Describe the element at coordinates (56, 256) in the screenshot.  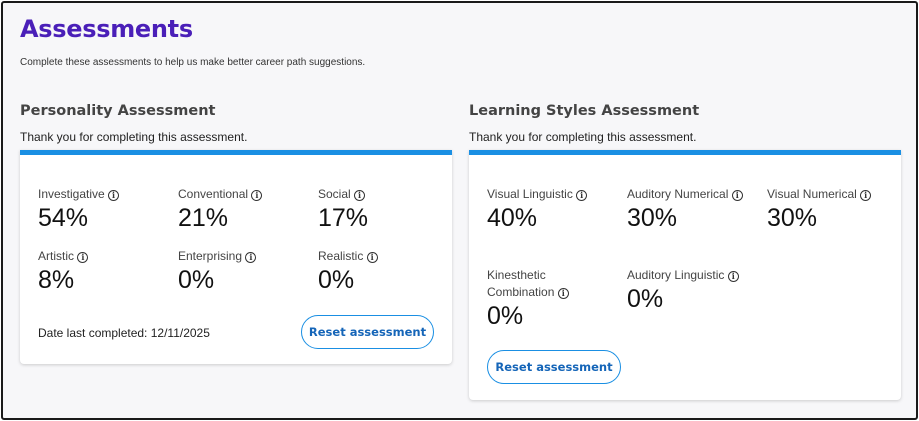
I see `metric-label: Artistic` at that location.